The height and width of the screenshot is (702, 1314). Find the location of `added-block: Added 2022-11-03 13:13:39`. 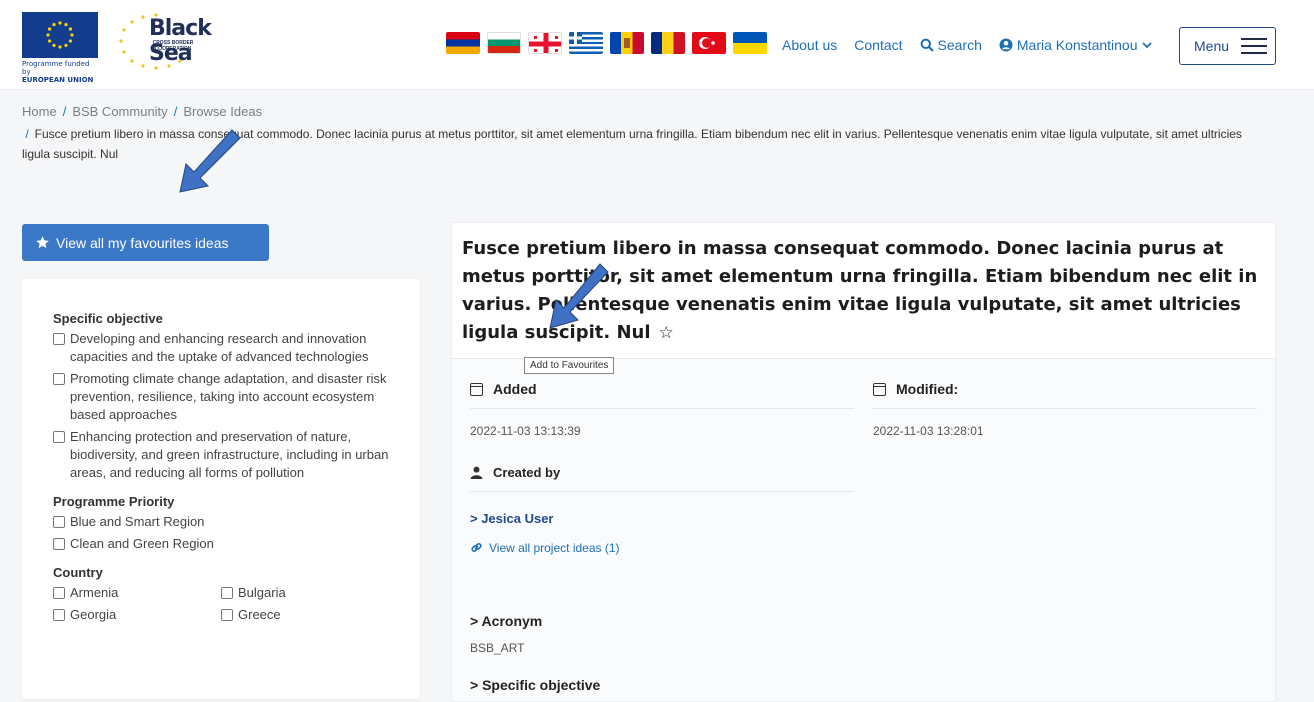

added-block: Added 2022-11-03 13:13:39 is located at coordinates (662, 409).